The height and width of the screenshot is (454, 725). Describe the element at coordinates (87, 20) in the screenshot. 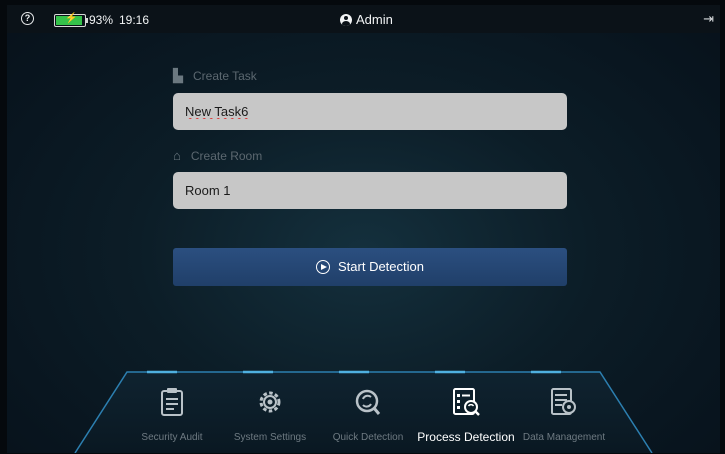

I see `battery-tip` at that location.